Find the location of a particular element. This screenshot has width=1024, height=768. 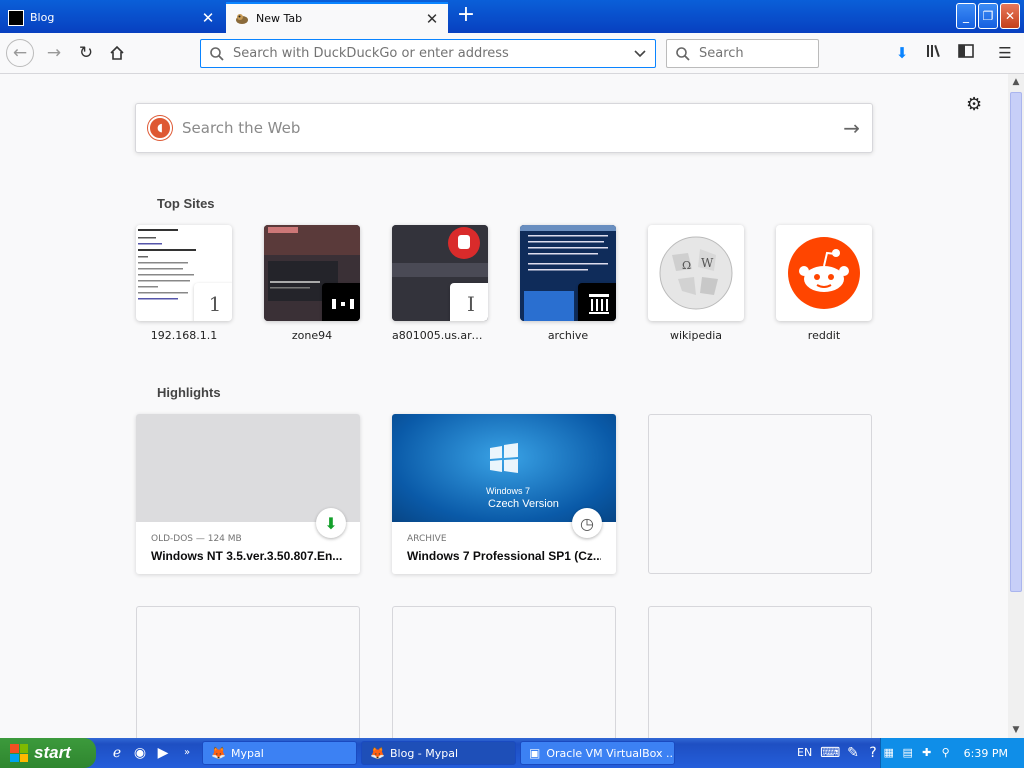

top-site-tile: 1 192.168.1.1 is located at coordinates (184, 283).